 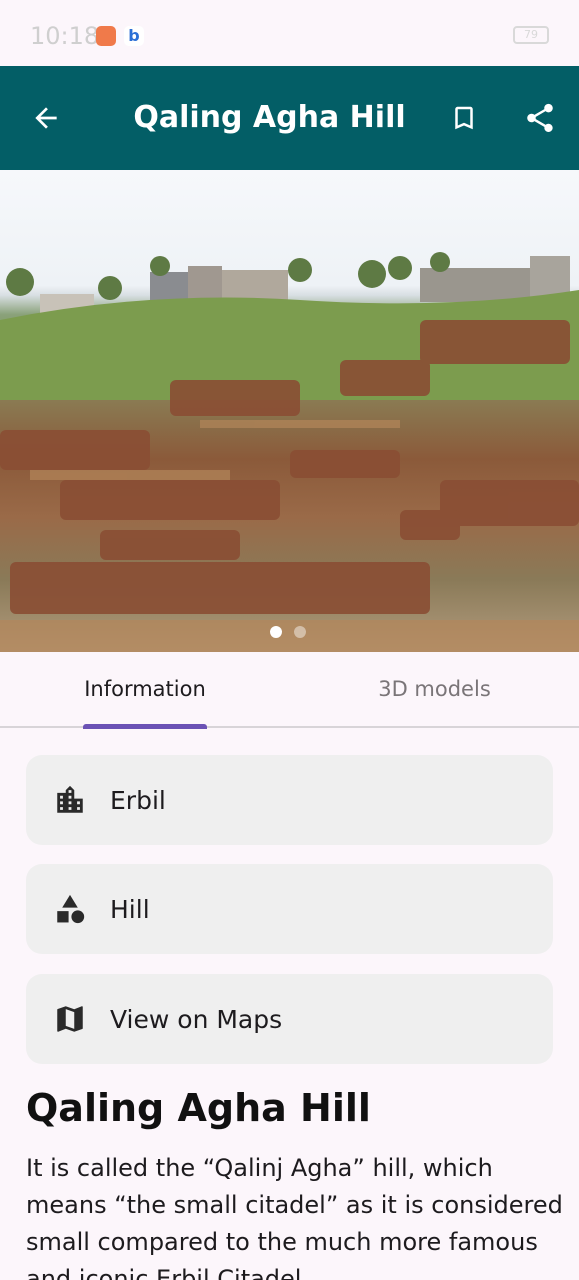 I want to click on bing-app-icon: b, so click(x=134, y=36).